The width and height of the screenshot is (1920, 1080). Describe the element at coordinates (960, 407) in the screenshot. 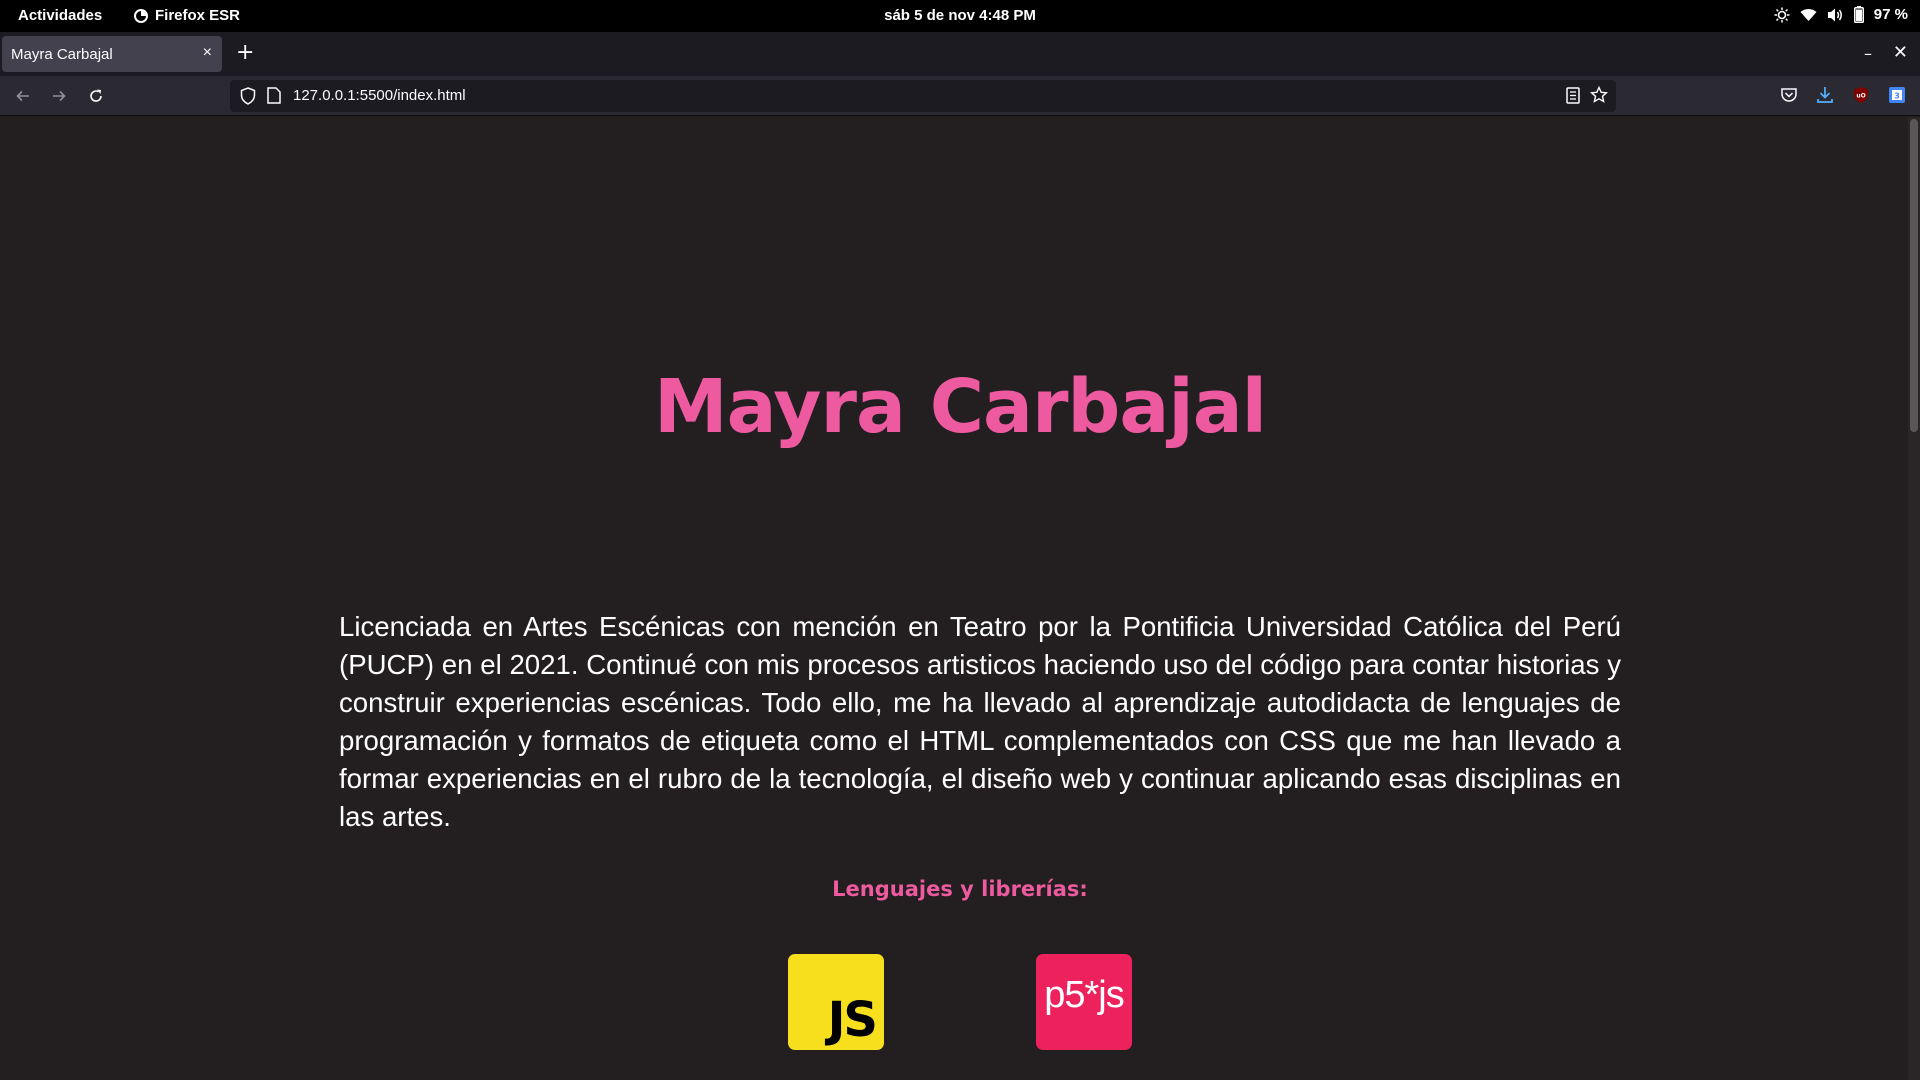

I see `page-title: Mayra Carbajal` at that location.